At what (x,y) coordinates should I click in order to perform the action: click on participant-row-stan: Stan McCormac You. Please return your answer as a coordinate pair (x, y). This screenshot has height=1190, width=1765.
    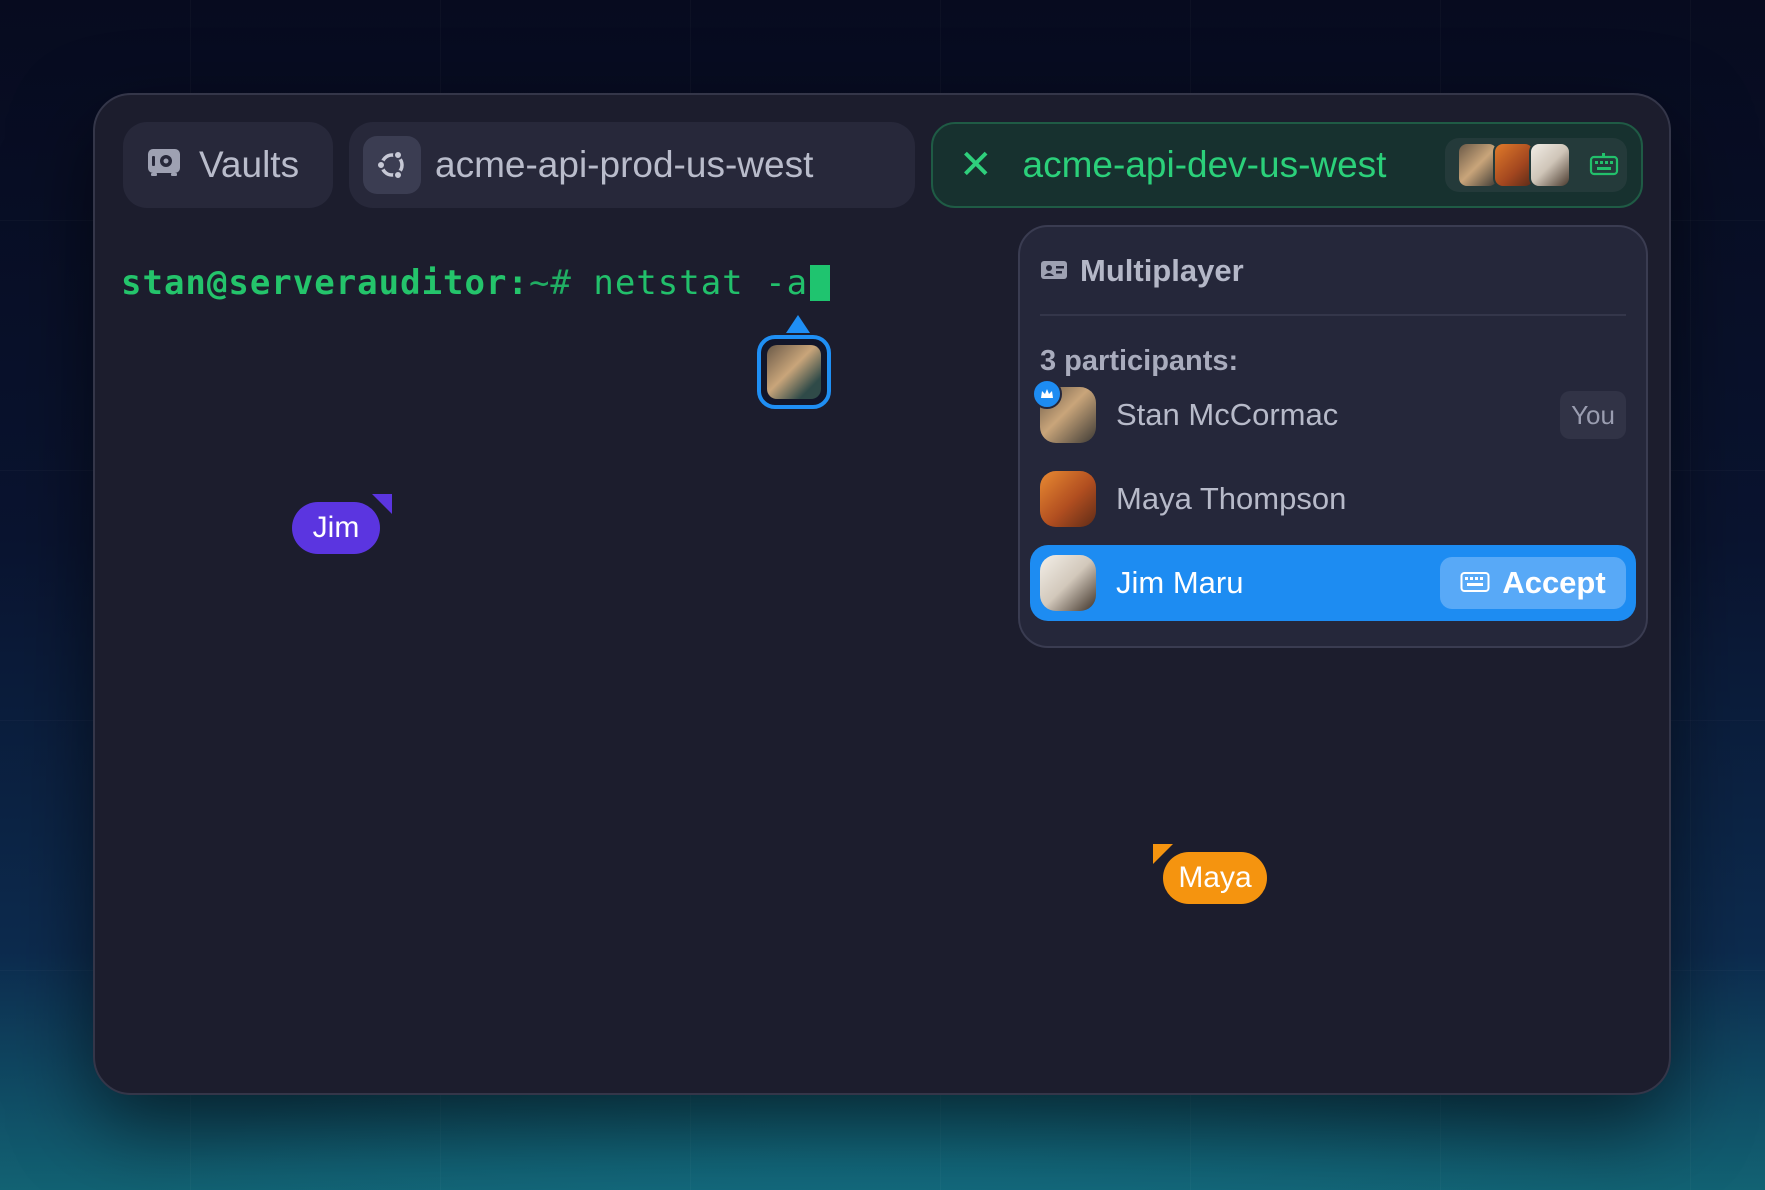
    Looking at the image, I should click on (1333, 415).